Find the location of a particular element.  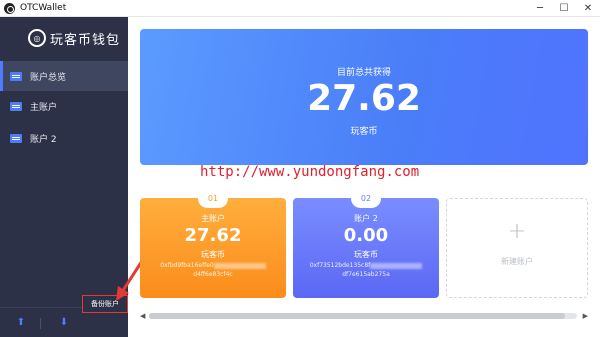

address-start: 0xfbd9fba16effe0 is located at coordinates (187, 265).